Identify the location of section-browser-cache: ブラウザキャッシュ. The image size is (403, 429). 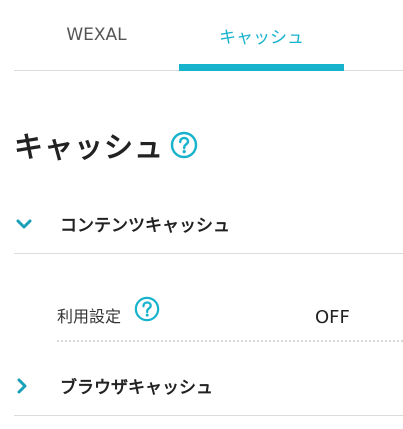
(208, 386).